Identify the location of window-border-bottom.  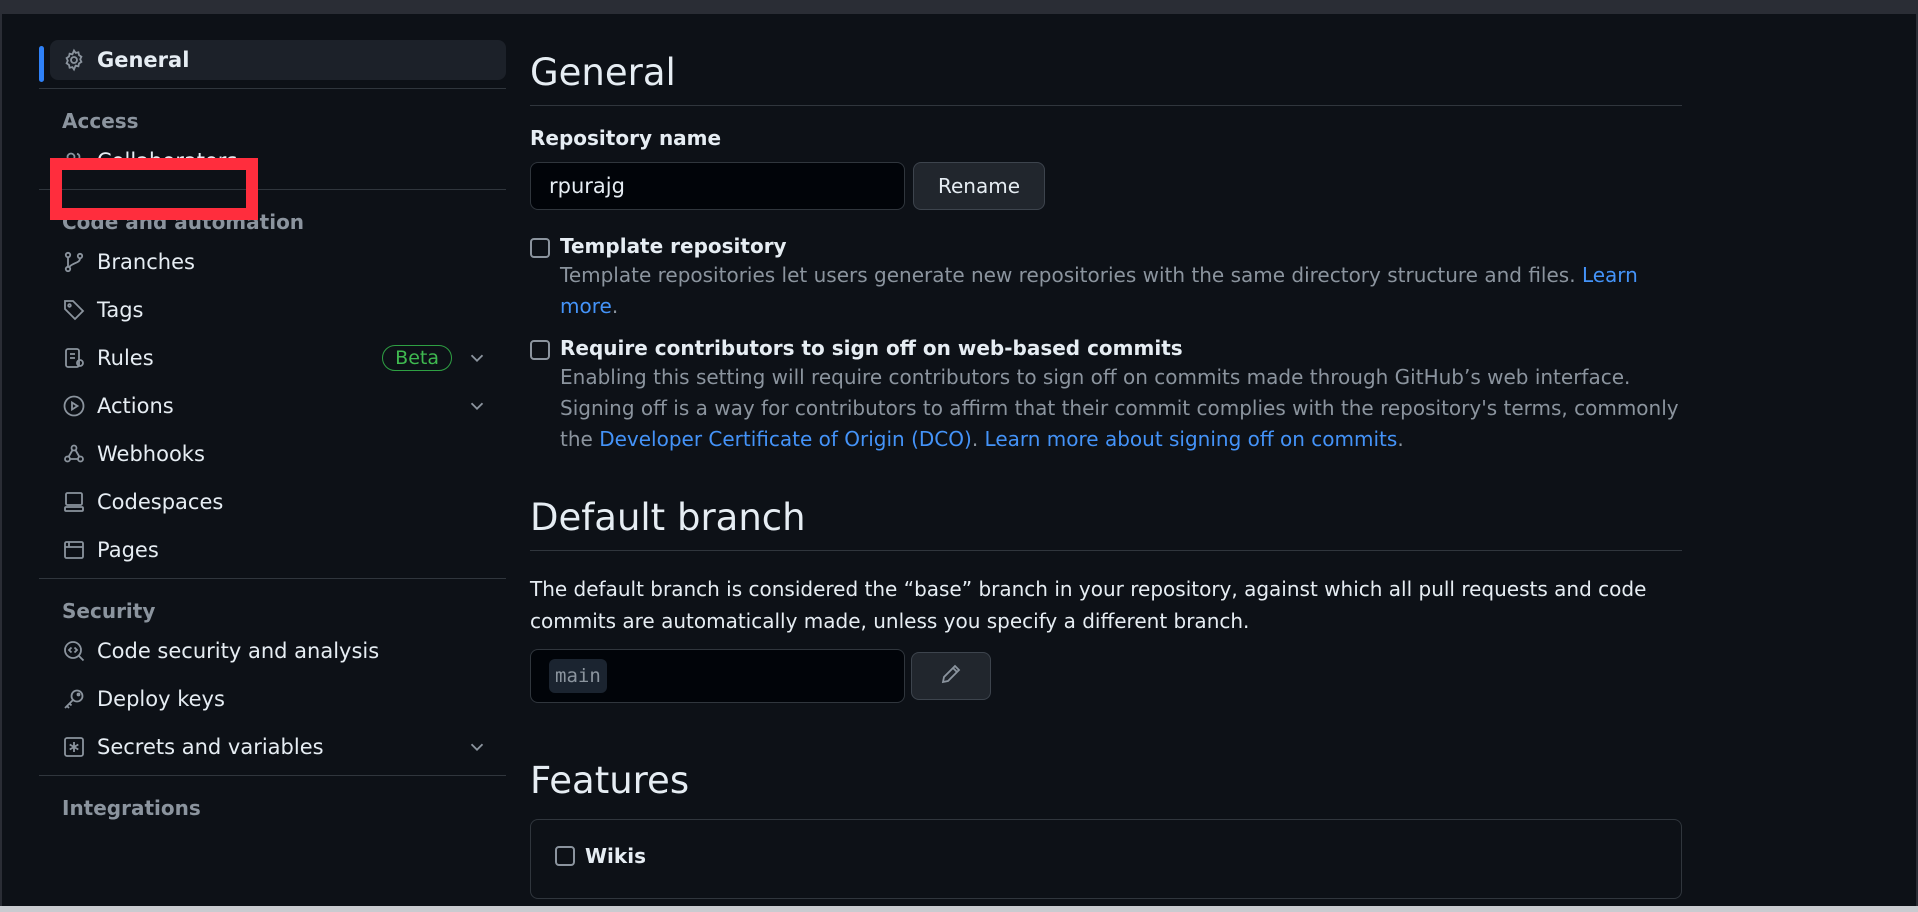
(959, 909).